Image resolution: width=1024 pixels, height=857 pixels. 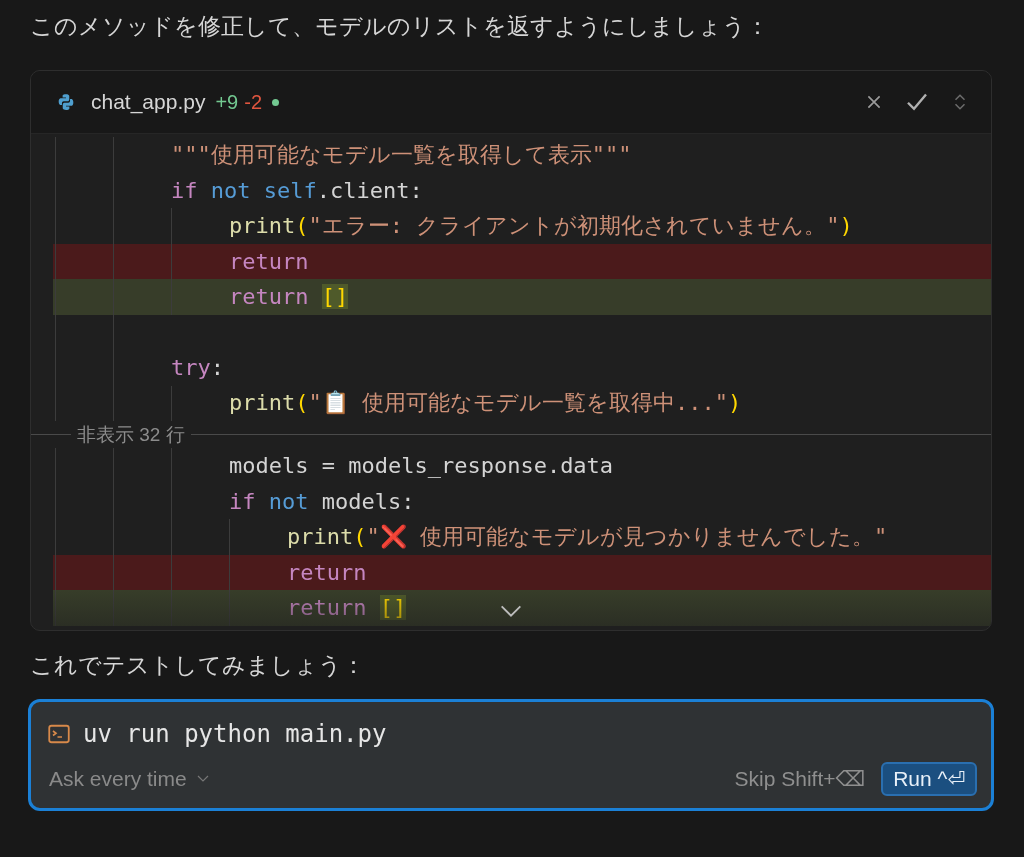 What do you see at coordinates (297, 190) in the screenshot?
I see `code-text: if not self.client:` at bounding box center [297, 190].